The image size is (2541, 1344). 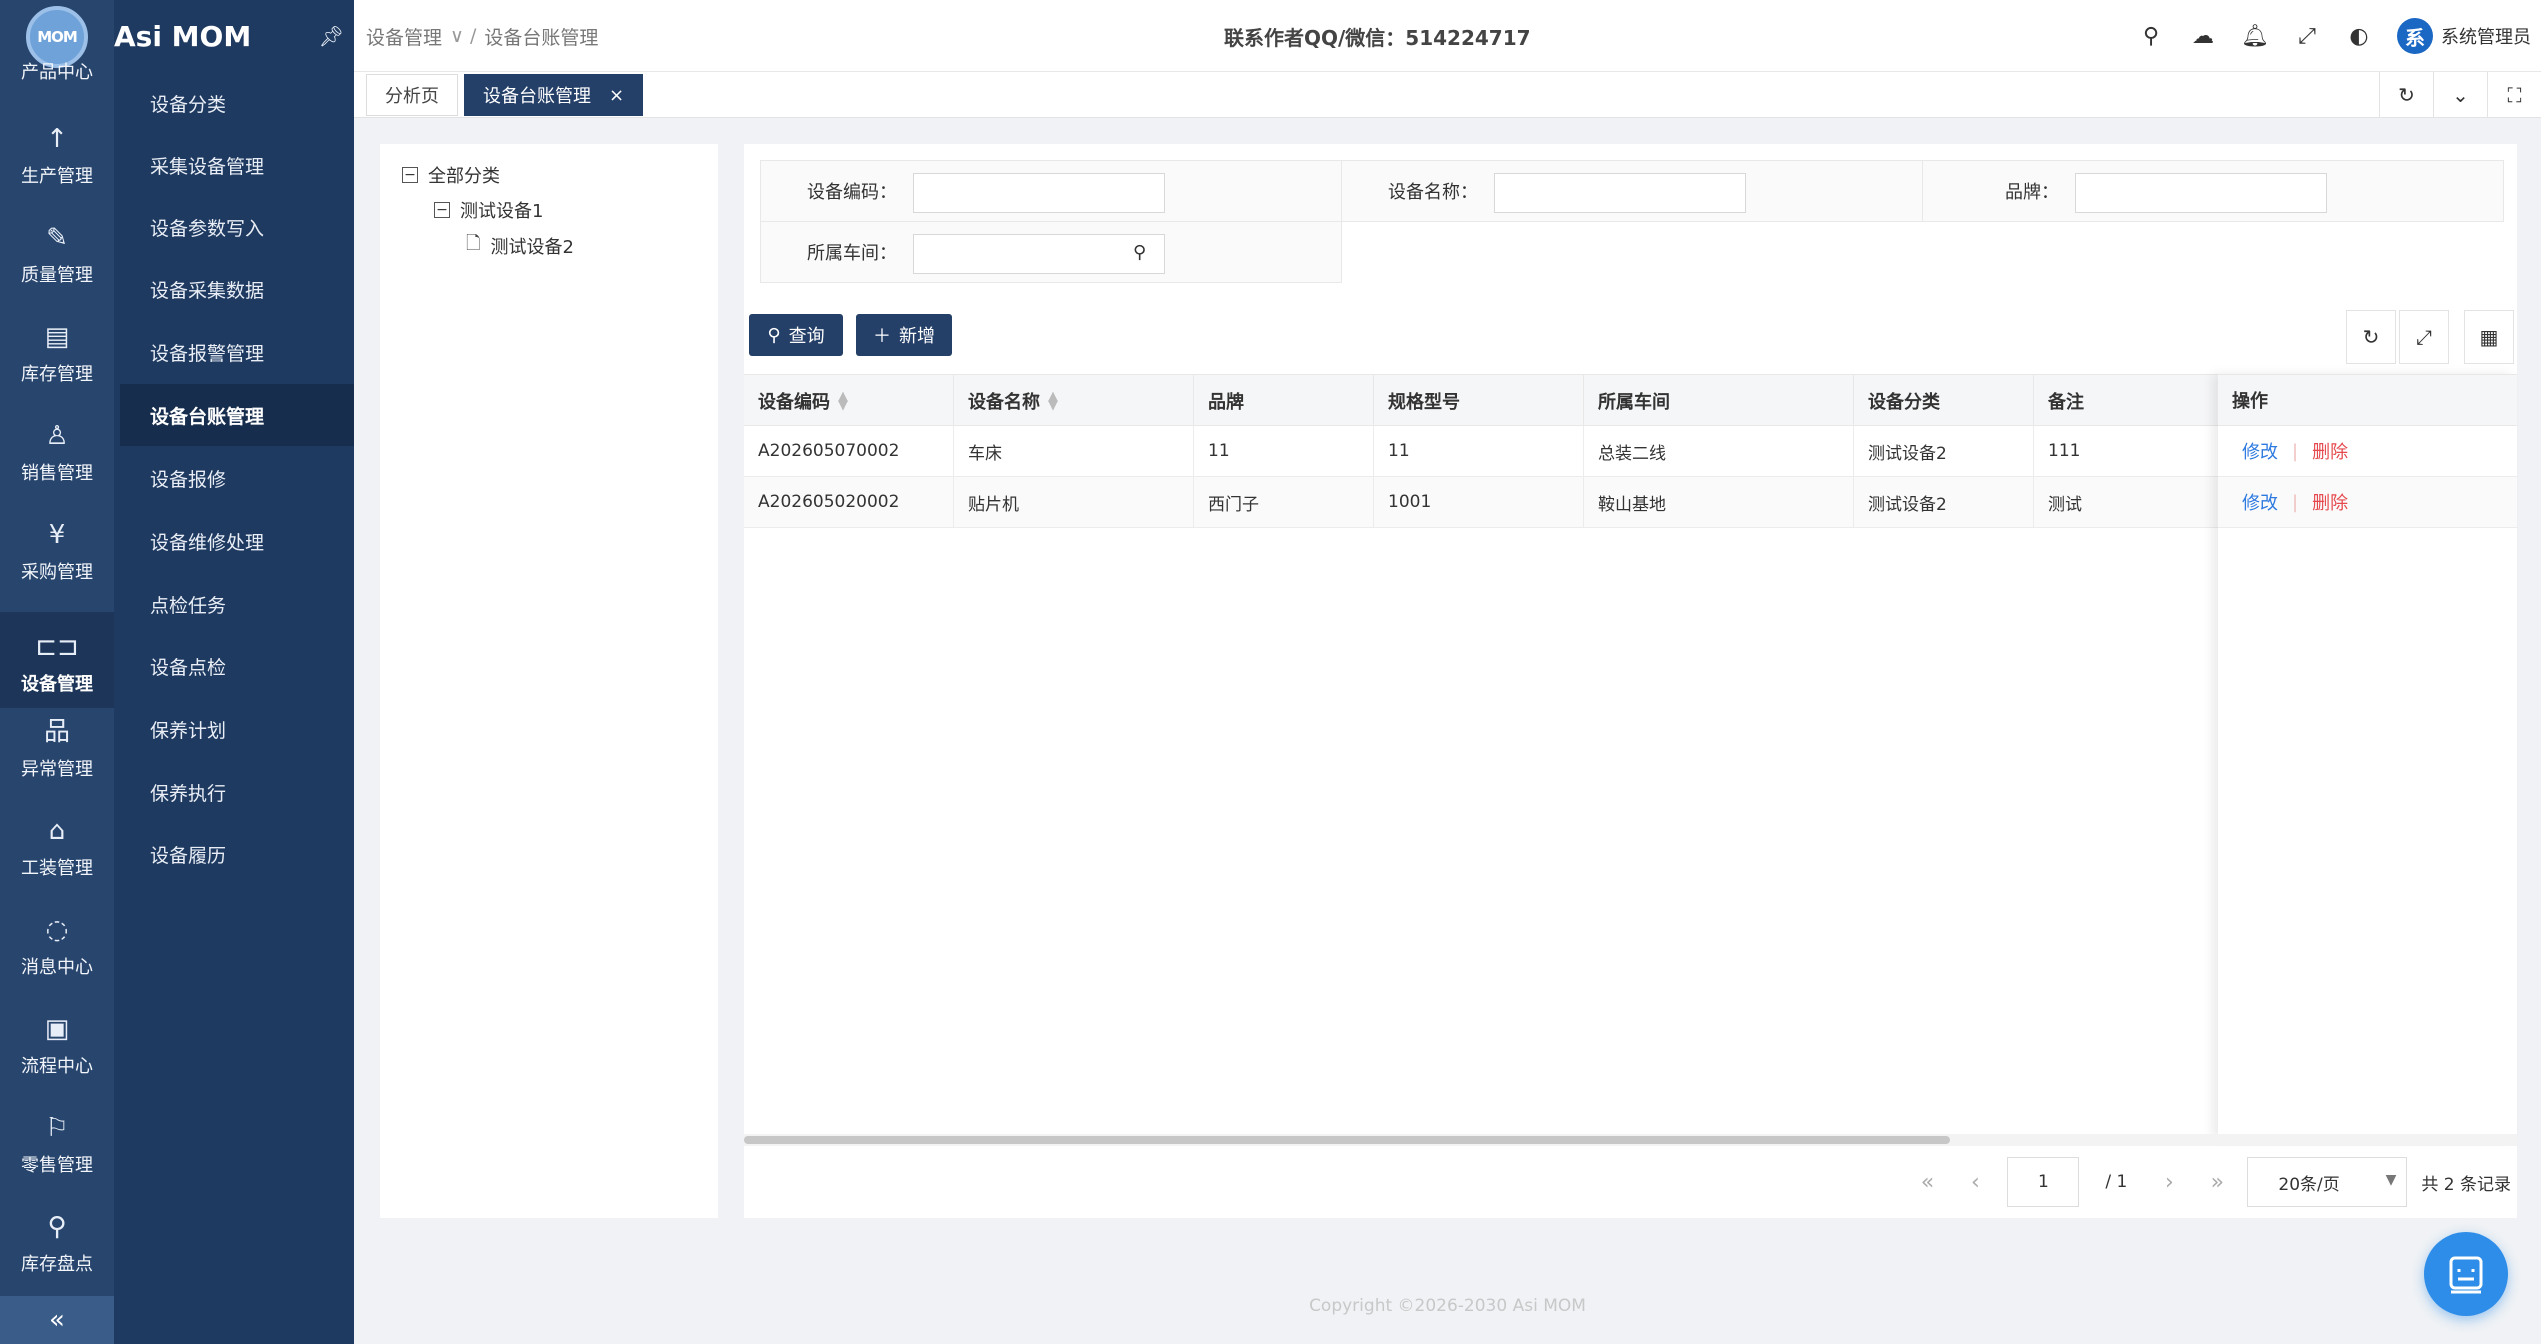 What do you see at coordinates (1284, 502) in the screenshot?
I see `cell-brand: 西门子` at bounding box center [1284, 502].